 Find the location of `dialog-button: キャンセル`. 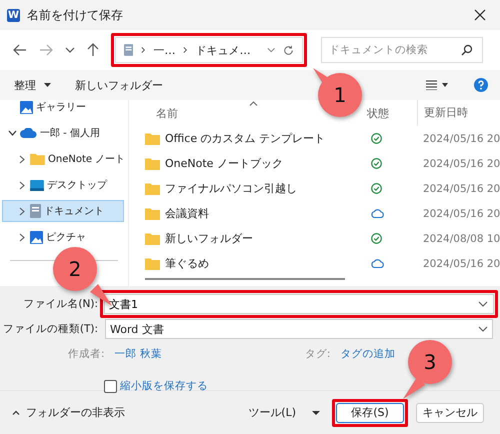

dialog-button: キャンセル is located at coordinates (450, 412).